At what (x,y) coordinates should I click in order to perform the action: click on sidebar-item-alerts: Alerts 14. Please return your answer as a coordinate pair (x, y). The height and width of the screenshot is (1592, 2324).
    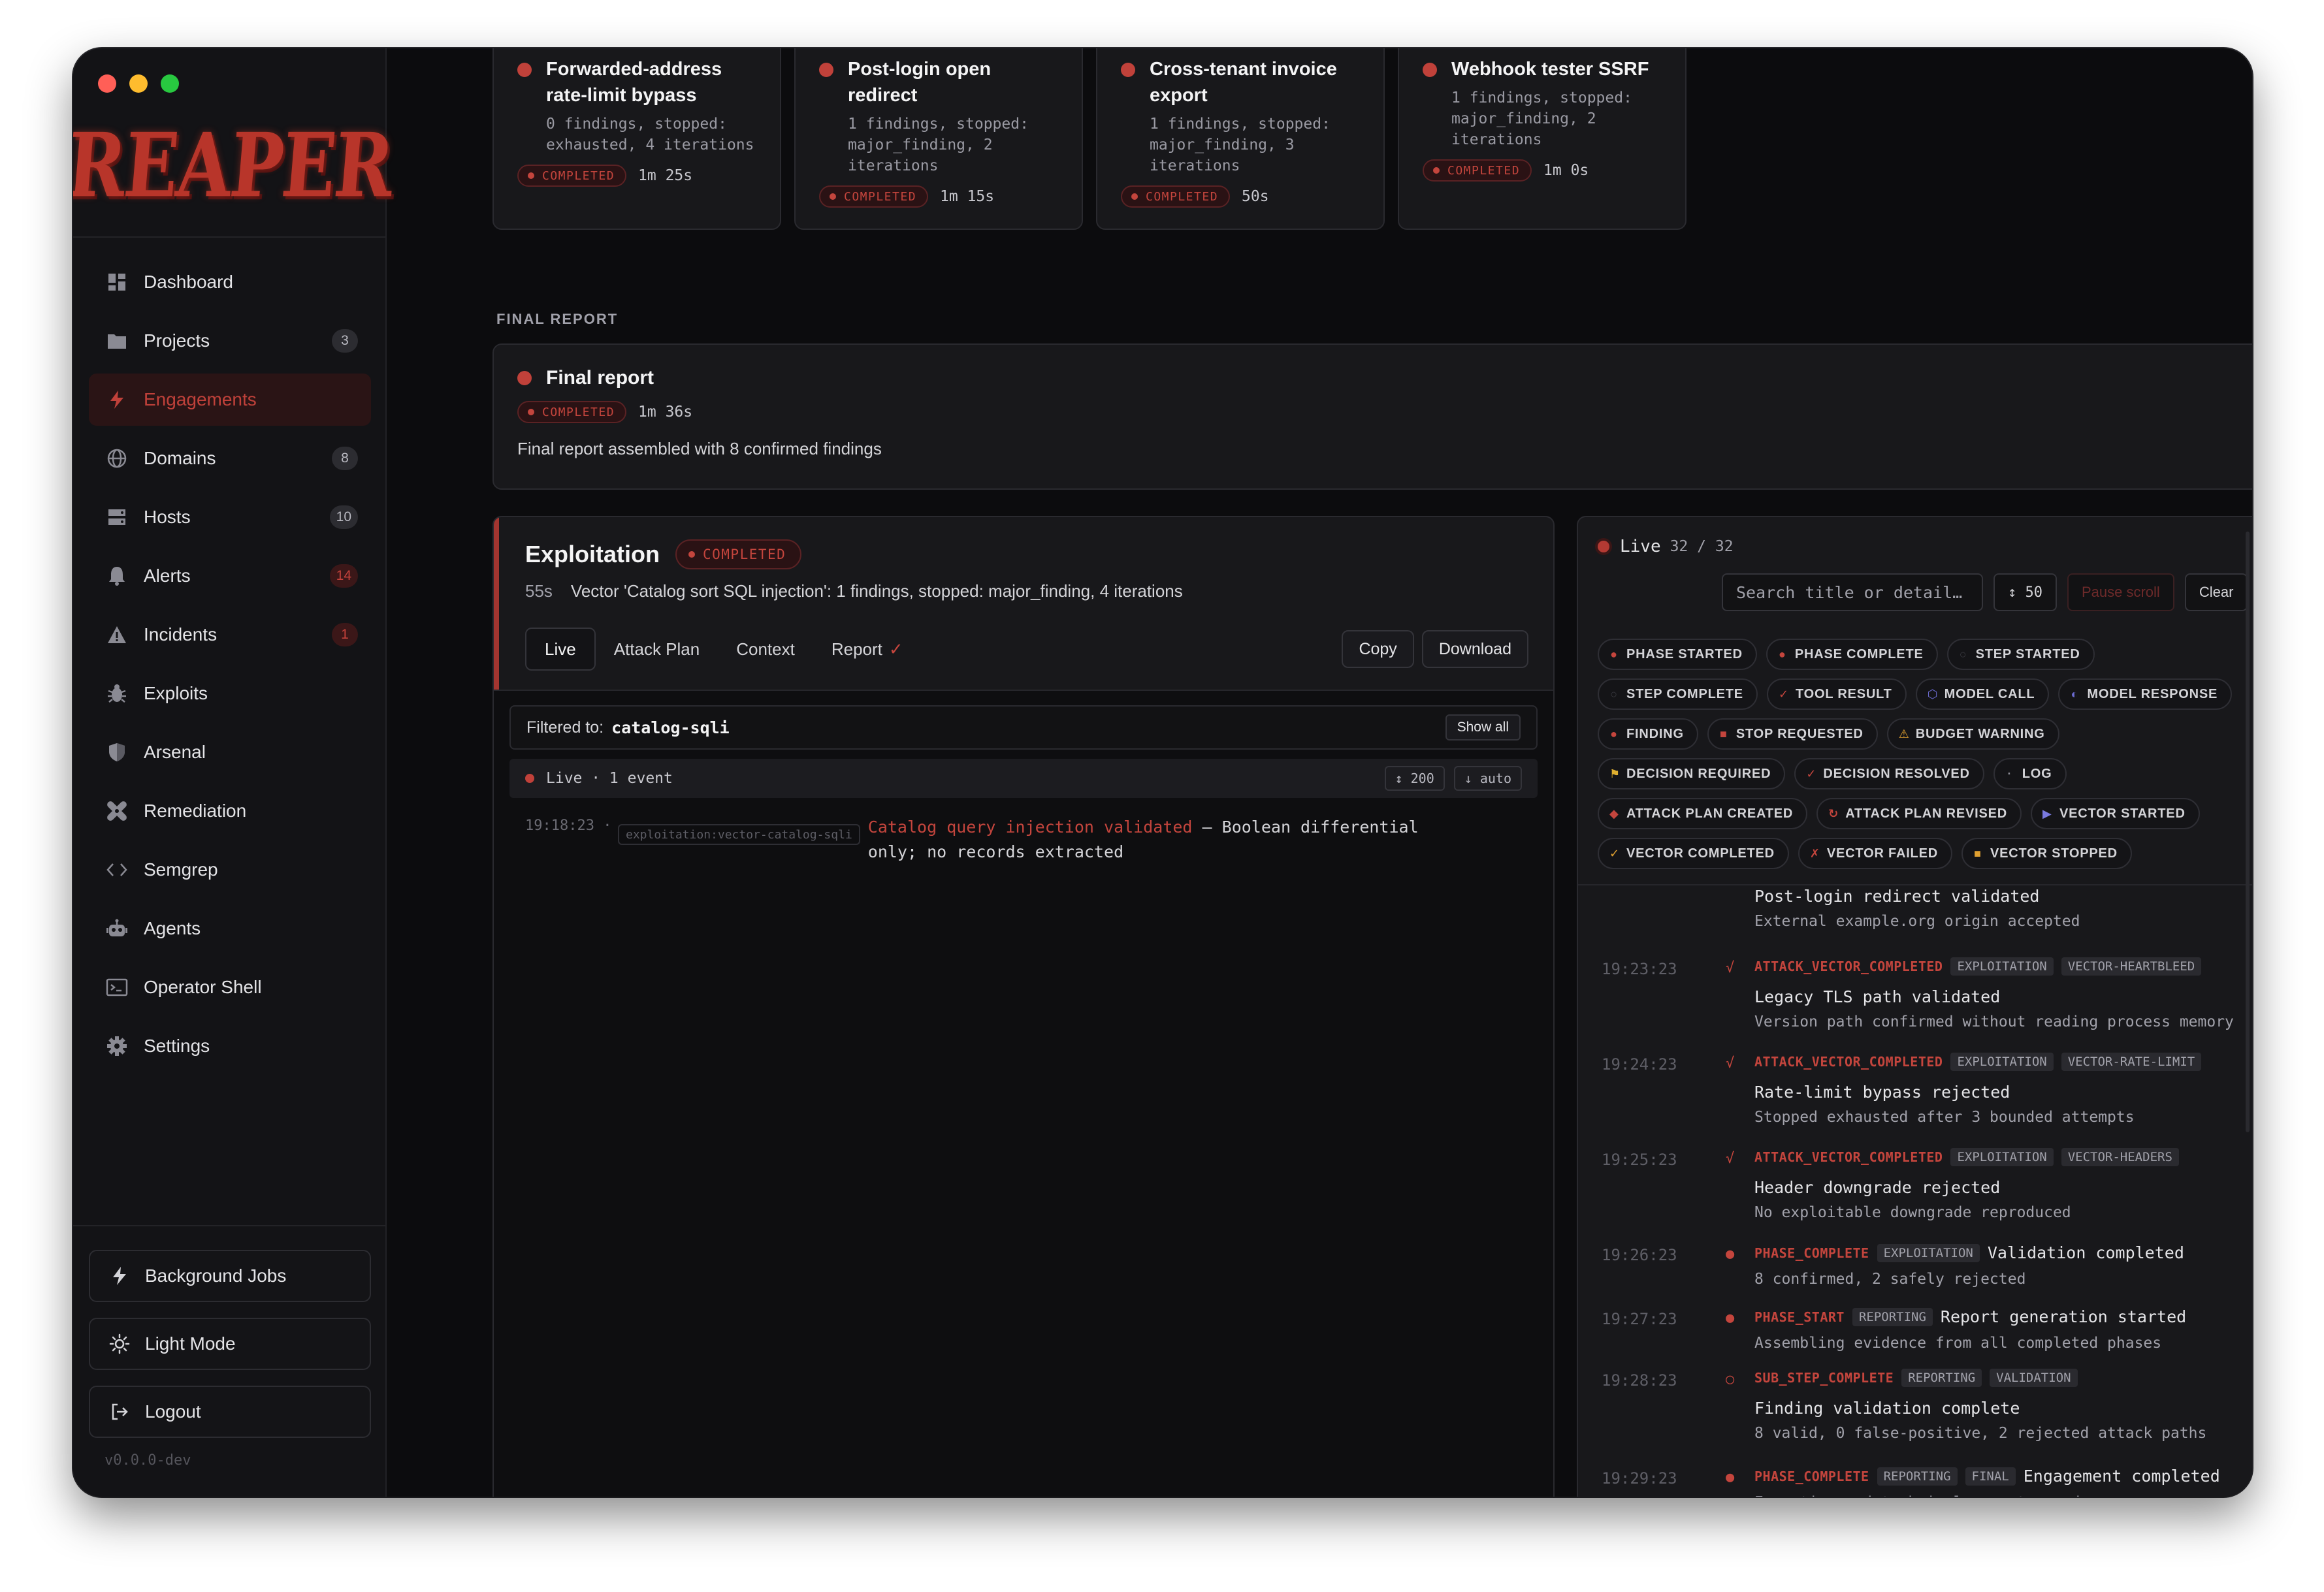
    Looking at the image, I should click on (230, 576).